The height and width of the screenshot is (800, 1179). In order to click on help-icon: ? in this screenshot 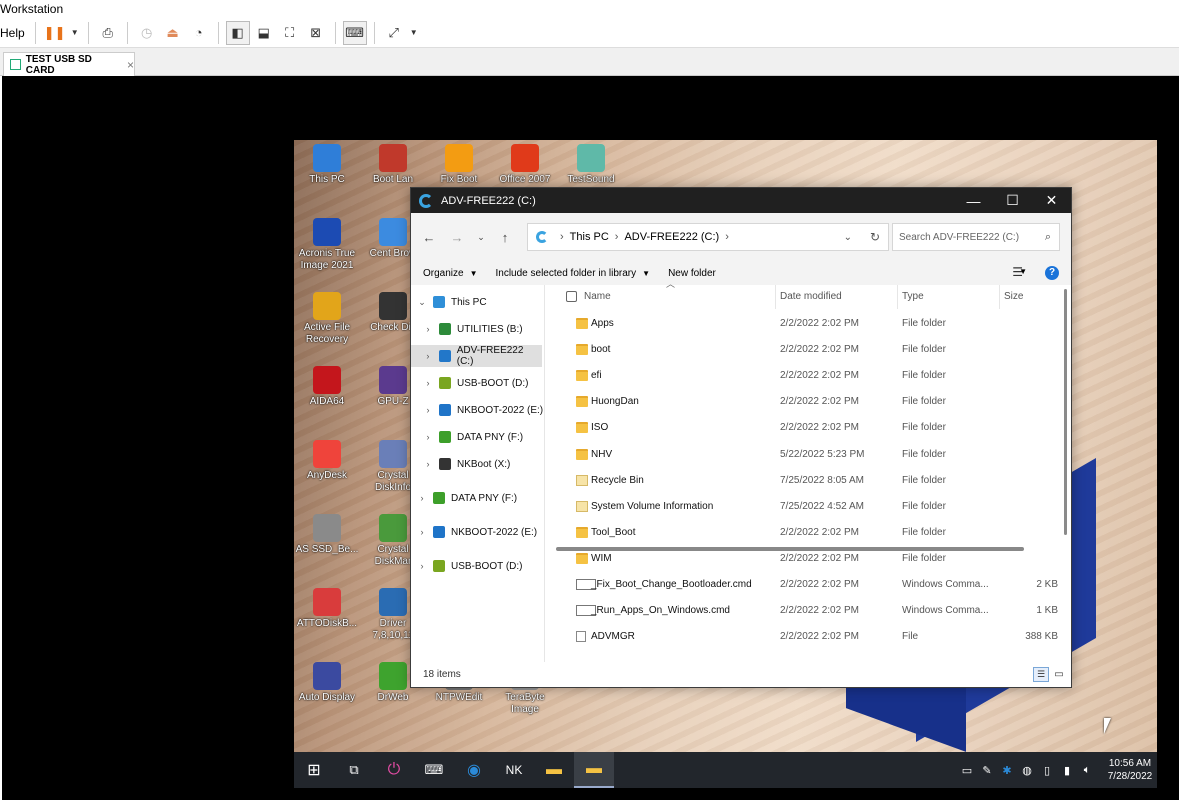, I will do `click(1052, 273)`.